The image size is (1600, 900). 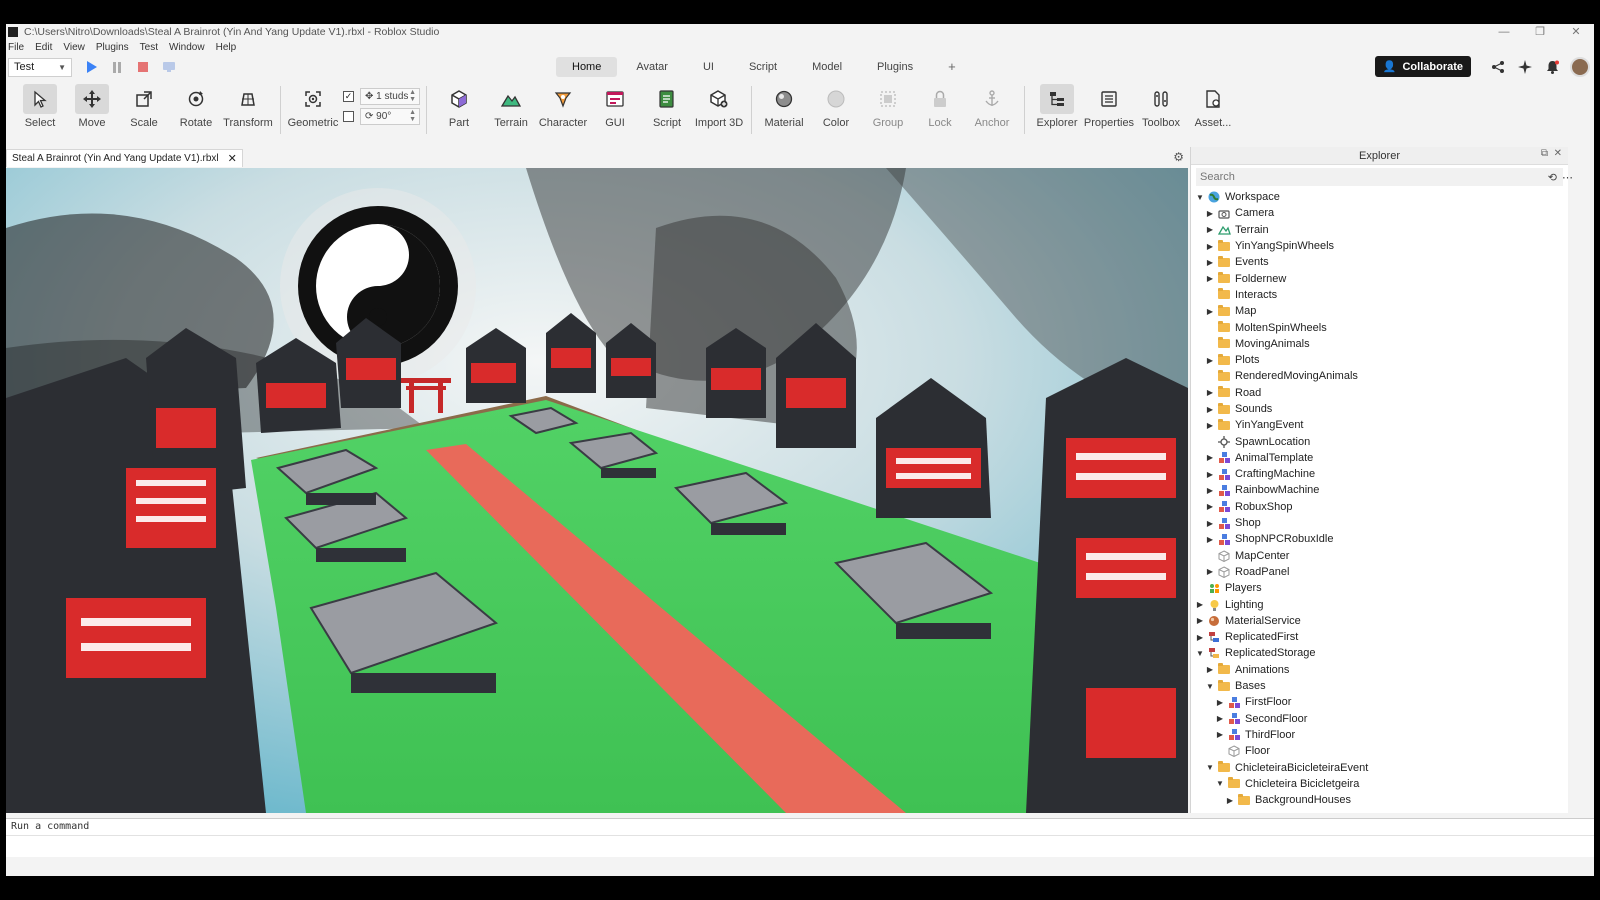 I want to click on tree-node: ▶ YinYangSpinWheels, so click(x=1379, y=246).